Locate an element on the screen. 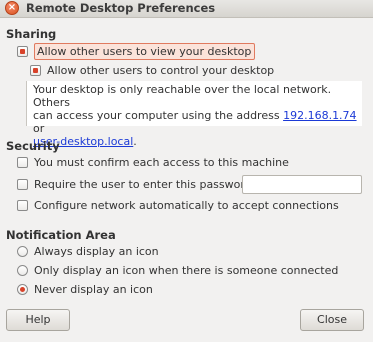  allow-view-row: Allow other users to view your desktop is located at coordinates (136, 51).